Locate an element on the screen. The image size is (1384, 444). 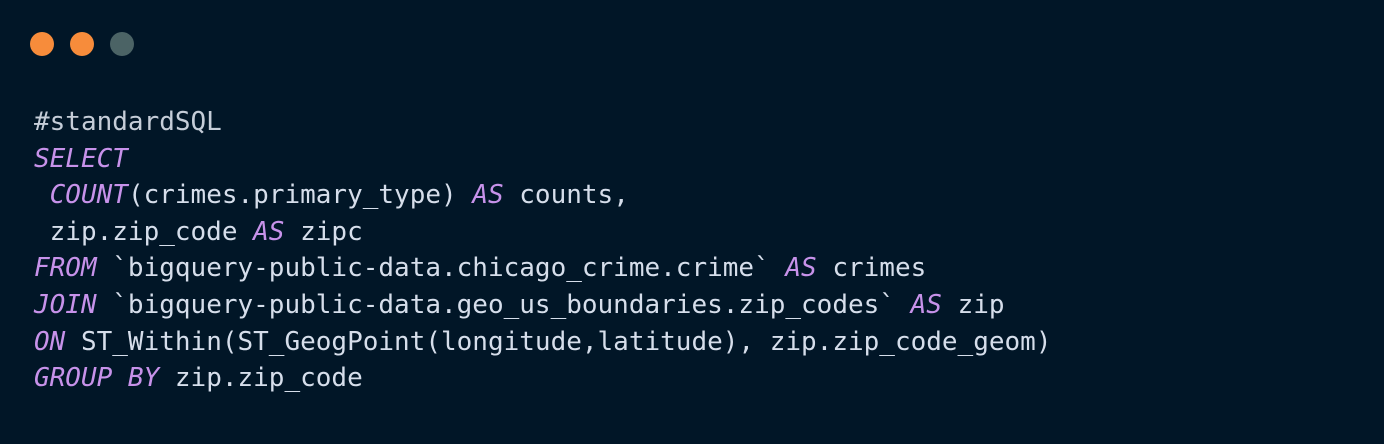
code-line: #standardSQL is located at coordinates (542, 122).